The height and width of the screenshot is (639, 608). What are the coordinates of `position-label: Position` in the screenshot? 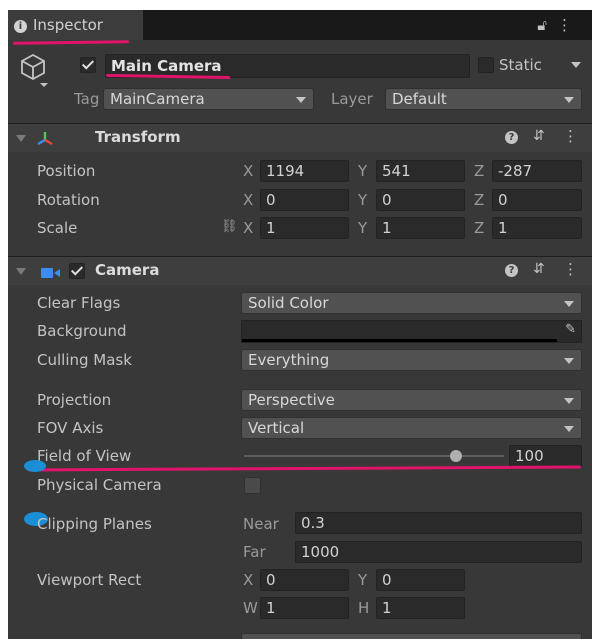 It's located at (66, 171).